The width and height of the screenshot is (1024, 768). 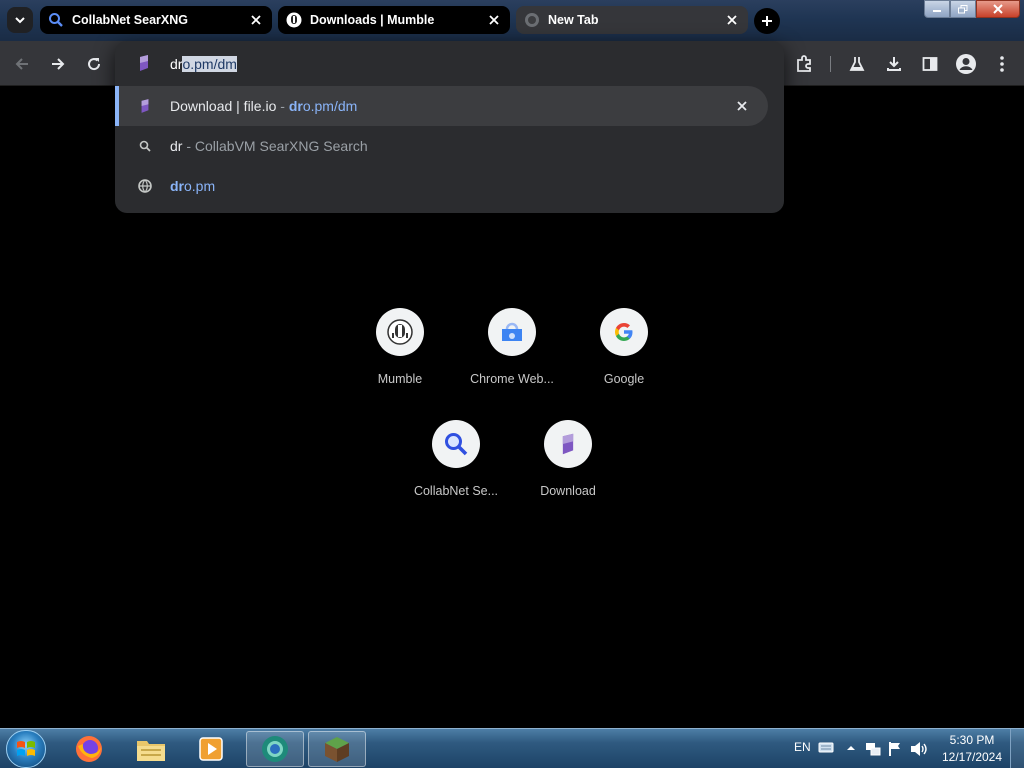 What do you see at coordinates (895, 749) in the screenshot?
I see `action-center-flag-icon` at bounding box center [895, 749].